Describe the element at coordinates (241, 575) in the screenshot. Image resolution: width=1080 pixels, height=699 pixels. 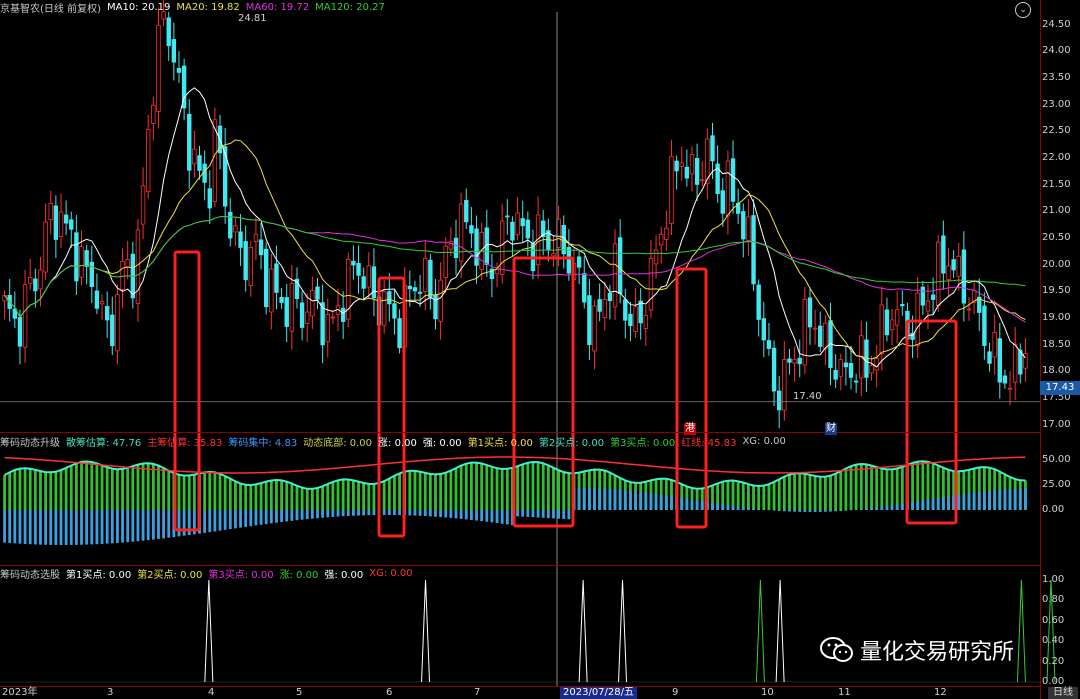
I see `ind2-item-3: 第3买点: 0.00` at that location.